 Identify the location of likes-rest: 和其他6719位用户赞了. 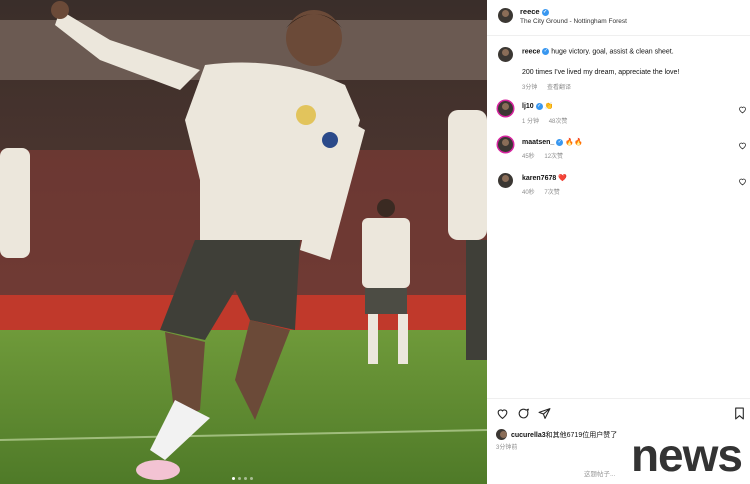
(581, 435).